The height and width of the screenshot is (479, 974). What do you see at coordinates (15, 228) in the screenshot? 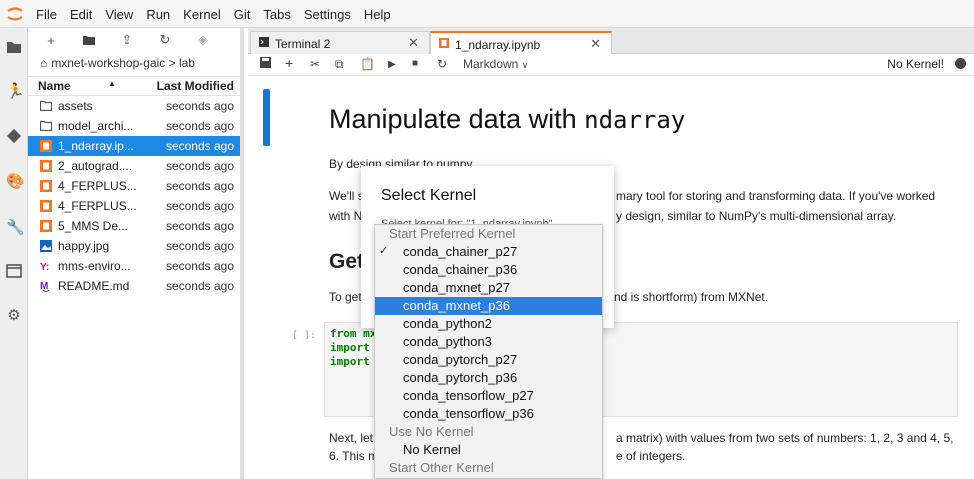
I see `wrench-icon: 🔧` at bounding box center [15, 228].